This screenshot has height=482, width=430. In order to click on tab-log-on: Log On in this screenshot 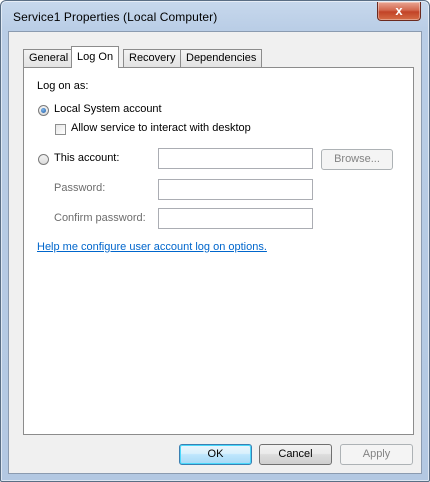, I will do `click(95, 57)`.